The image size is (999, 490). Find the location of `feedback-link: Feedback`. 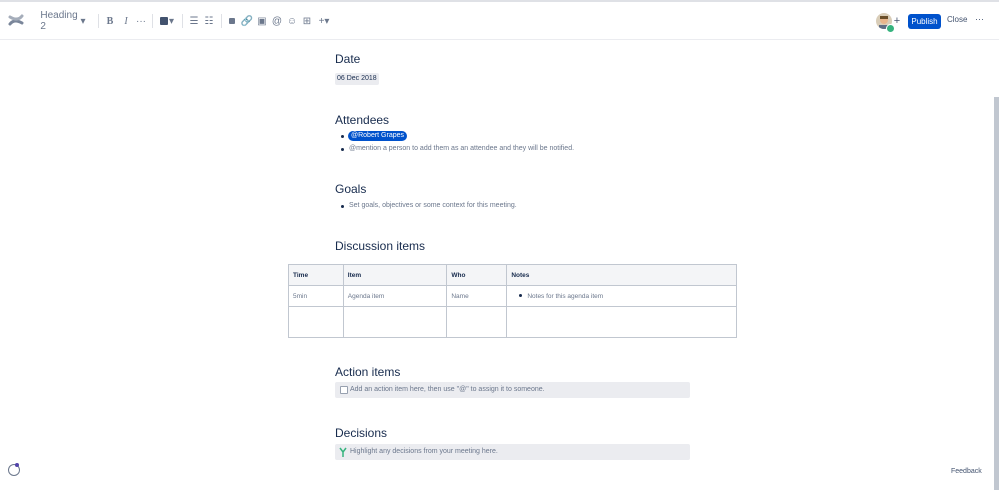

feedback-link: Feedback is located at coordinates (966, 471).